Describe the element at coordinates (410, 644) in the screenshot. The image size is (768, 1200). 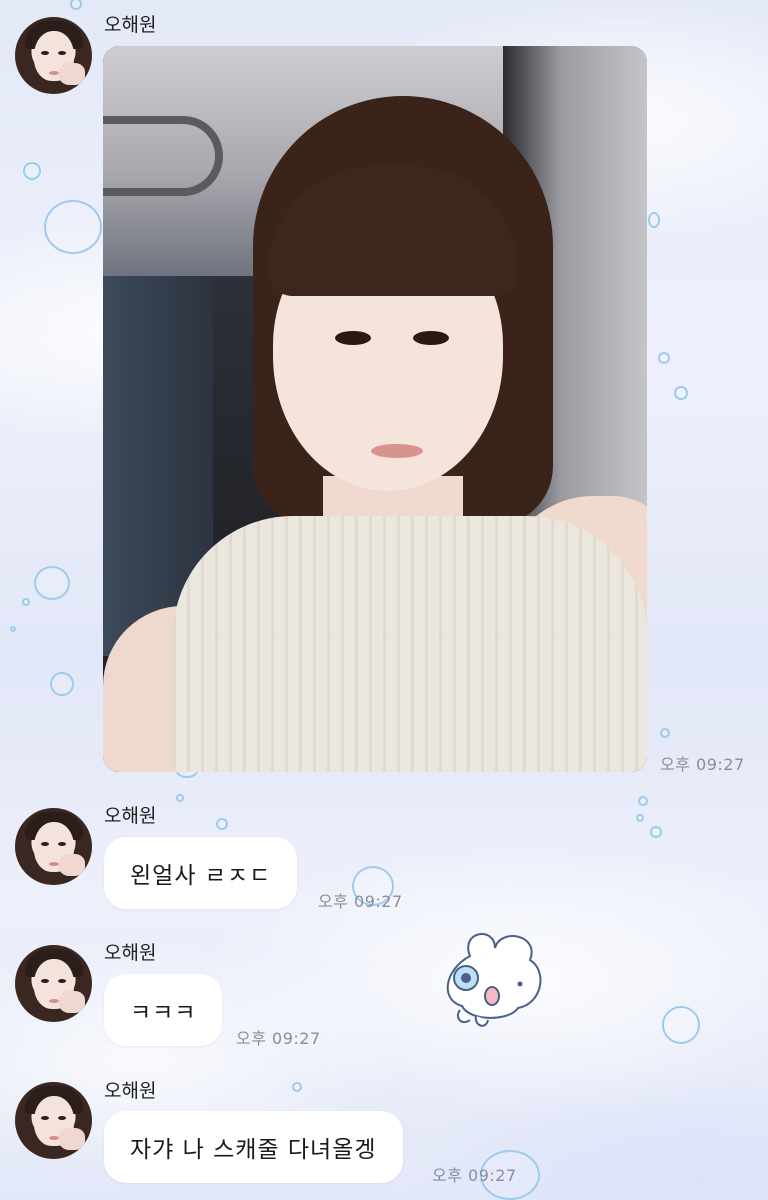
I see `photo-sweater` at that location.